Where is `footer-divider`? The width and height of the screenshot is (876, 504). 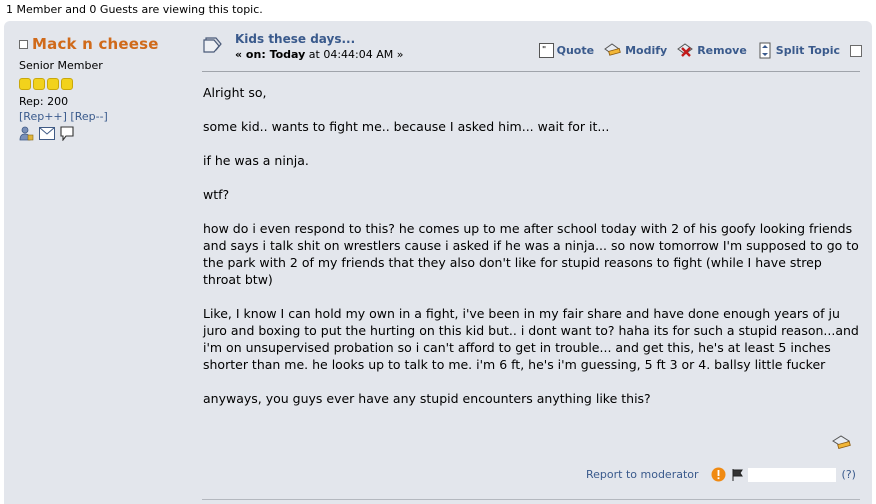 footer-divider is located at coordinates (531, 499).